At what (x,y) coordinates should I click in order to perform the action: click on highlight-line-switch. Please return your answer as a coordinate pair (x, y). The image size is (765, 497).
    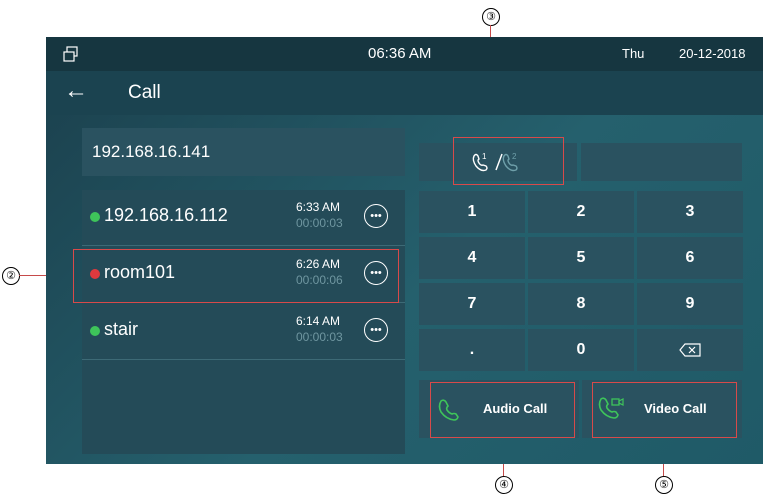
    Looking at the image, I should click on (508, 161).